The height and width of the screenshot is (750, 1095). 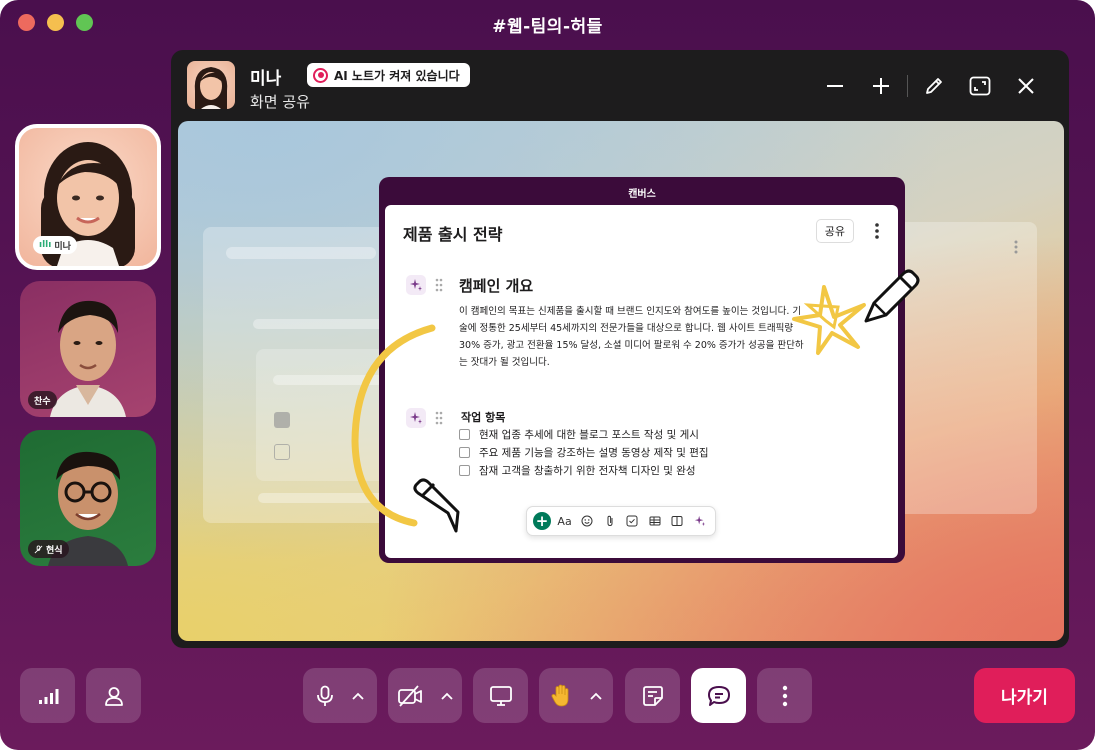 What do you see at coordinates (425, 695) in the screenshot?
I see `camera-button` at bounding box center [425, 695].